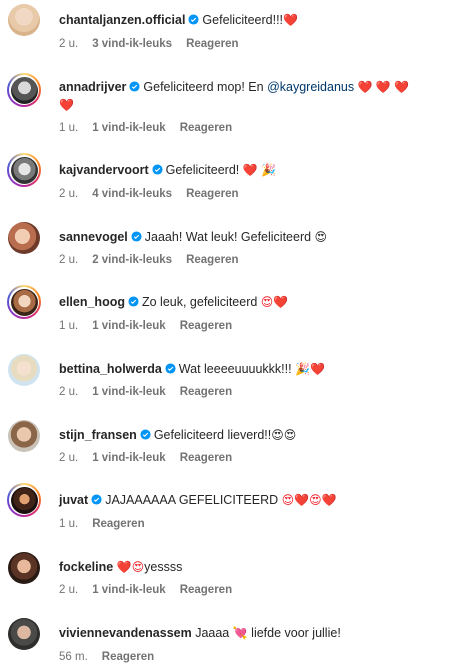  I want to click on heart-eyes-emoji: 😍, so click(321, 237).